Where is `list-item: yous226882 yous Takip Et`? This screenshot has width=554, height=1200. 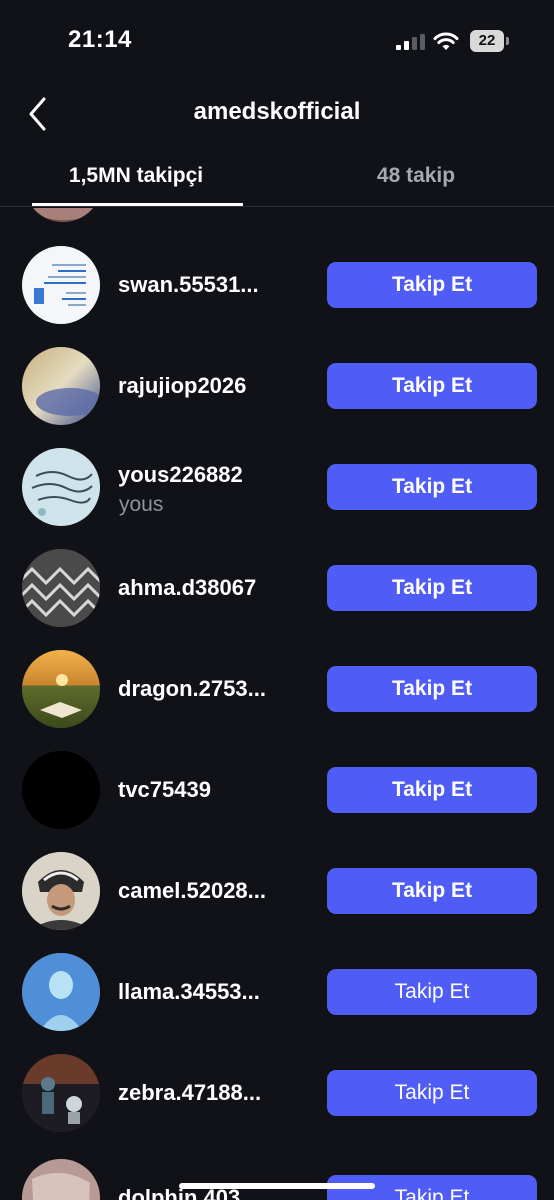 list-item: yous226882 yous Takip Et is located at coordinates (277, 485).